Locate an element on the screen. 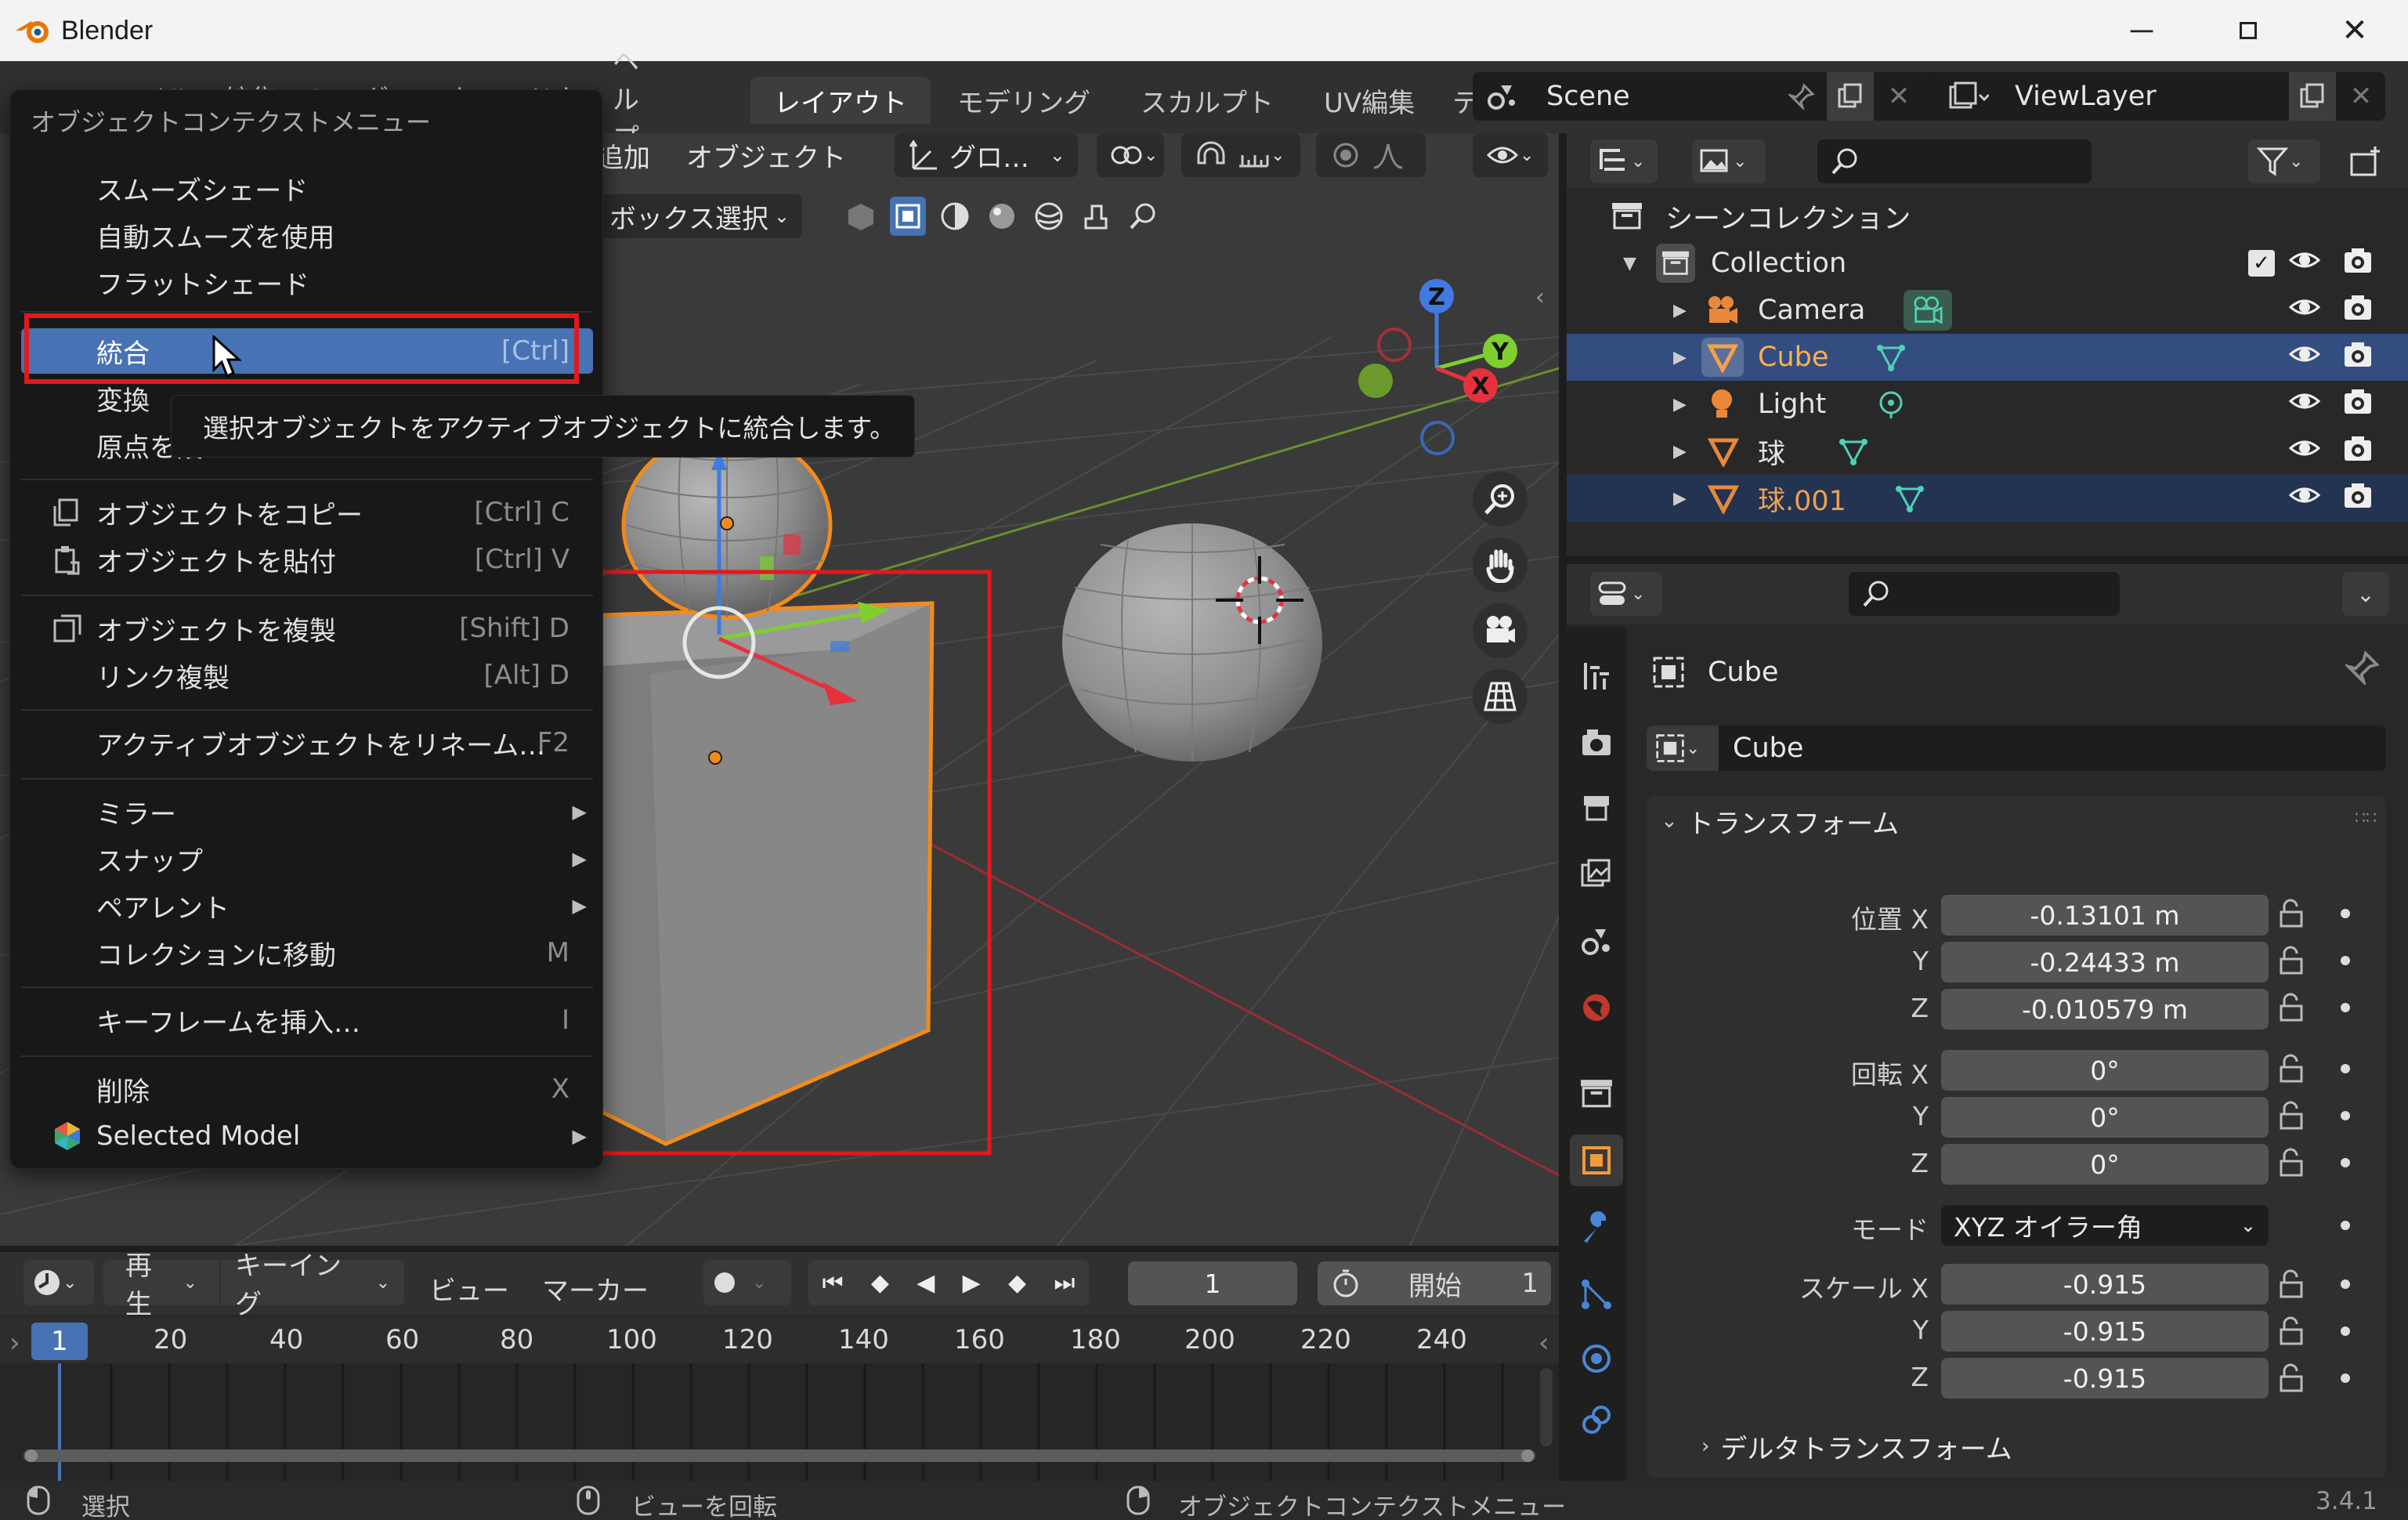  outliner-row-scene-collection: シーンコレクション is located at coordinates (1987, 217).